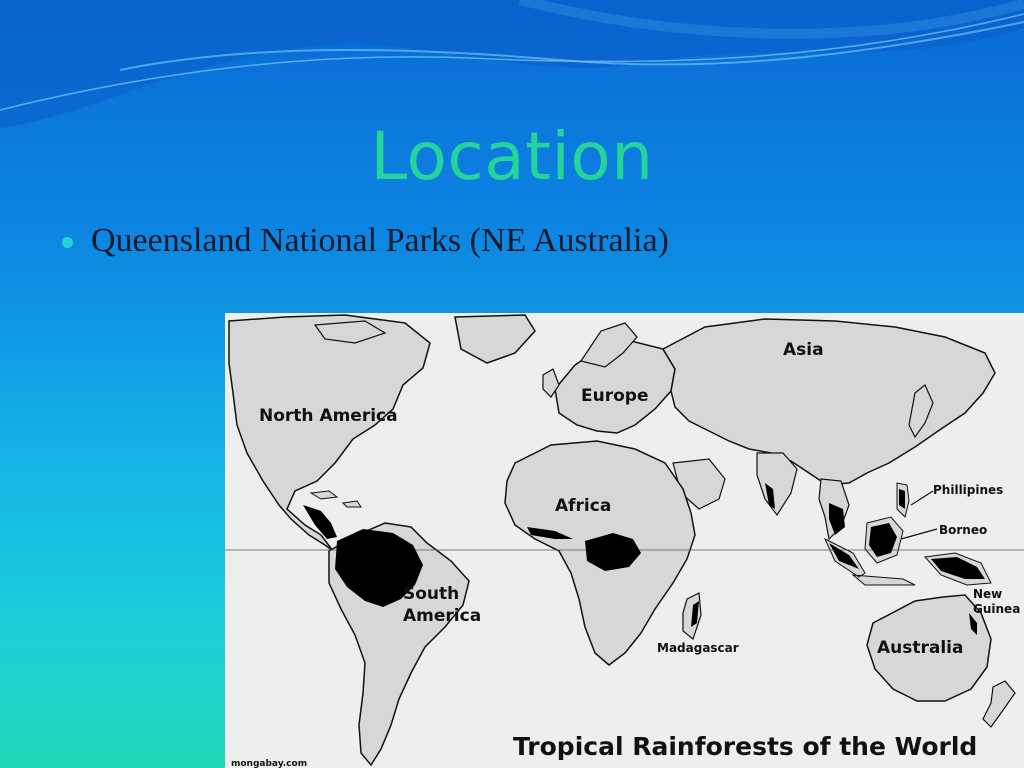 The height and width of the screenshot is (768, 1024). I want to click on label-asia: Asia, so click(803, 350).